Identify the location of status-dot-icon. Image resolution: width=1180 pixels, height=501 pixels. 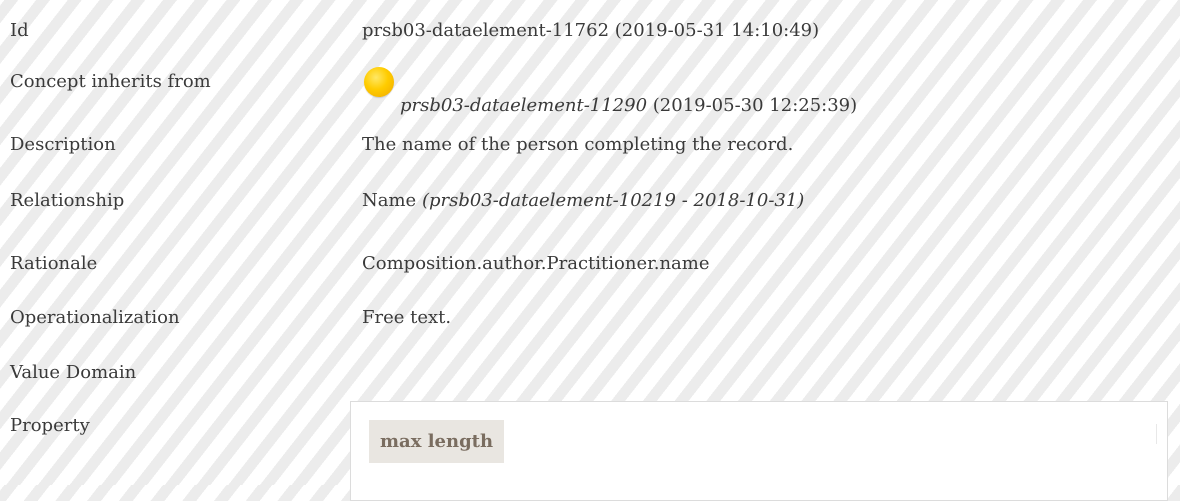
(379, 82).